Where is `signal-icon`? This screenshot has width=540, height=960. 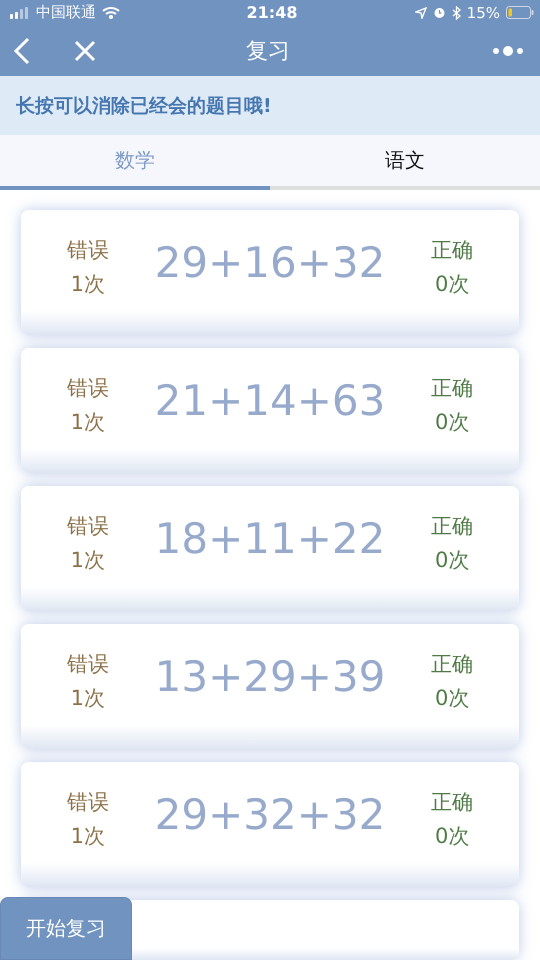 signal-icon is located at coordinates (20, 12).